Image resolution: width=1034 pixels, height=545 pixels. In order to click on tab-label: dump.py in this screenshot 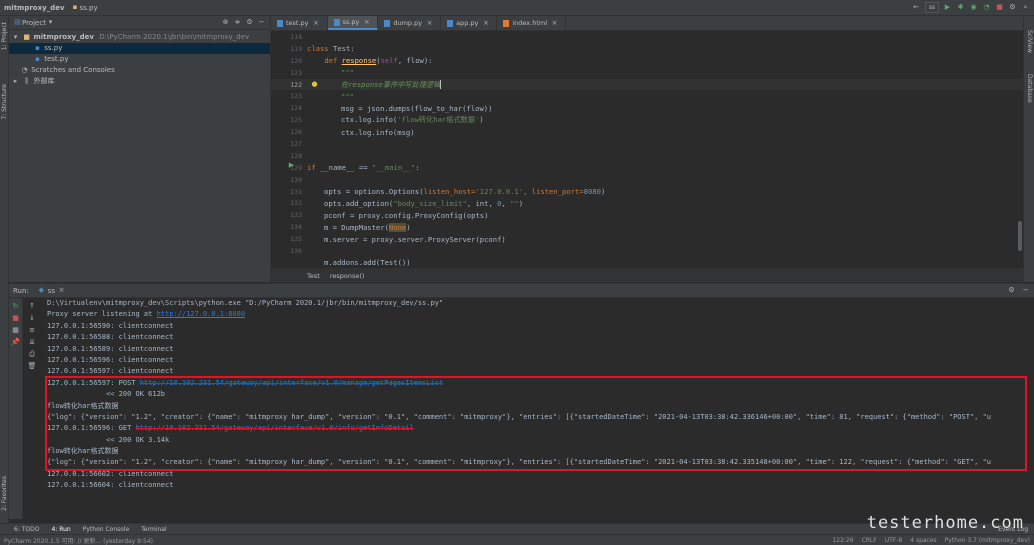, I will do `click(408, 23)`.